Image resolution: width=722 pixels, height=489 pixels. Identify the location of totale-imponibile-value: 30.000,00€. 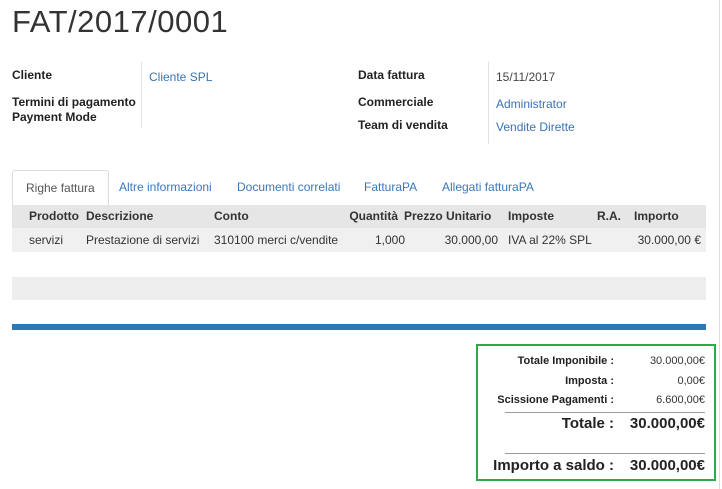
(677, 361).